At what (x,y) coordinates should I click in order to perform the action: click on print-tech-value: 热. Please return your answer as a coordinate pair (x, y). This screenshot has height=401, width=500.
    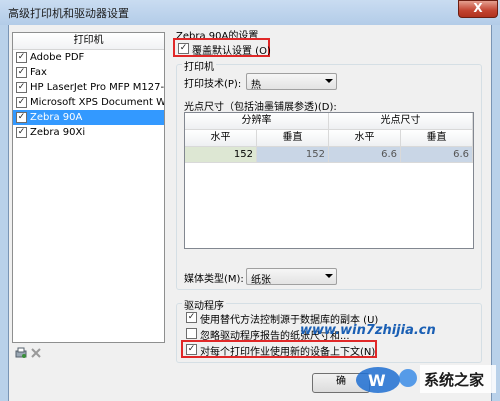
    Looking at the image, I should click on (256, 85).